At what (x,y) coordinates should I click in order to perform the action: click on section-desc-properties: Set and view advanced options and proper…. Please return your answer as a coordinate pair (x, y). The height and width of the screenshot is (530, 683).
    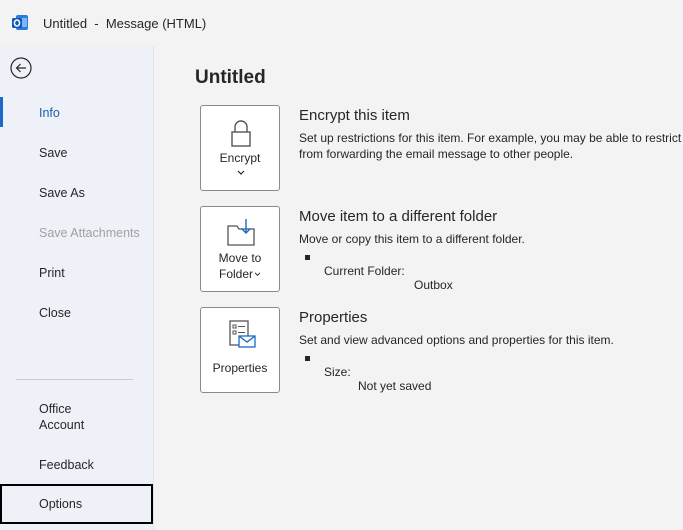
    Looking at the image, I should click on (456, 340).